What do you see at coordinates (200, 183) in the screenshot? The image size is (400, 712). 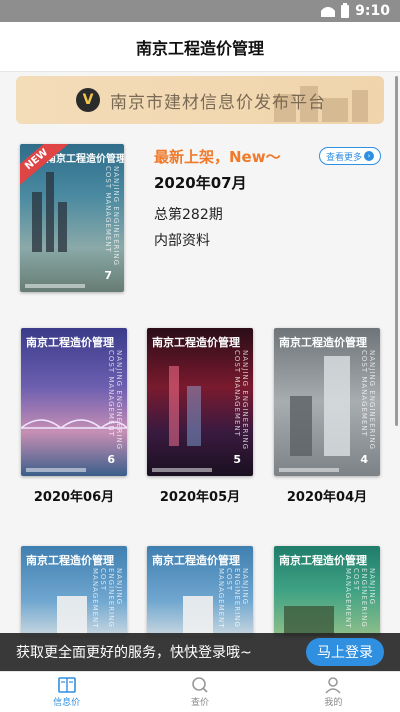 I see `featured-issue-date: 2020年07月` at bounding box center [200, 183].